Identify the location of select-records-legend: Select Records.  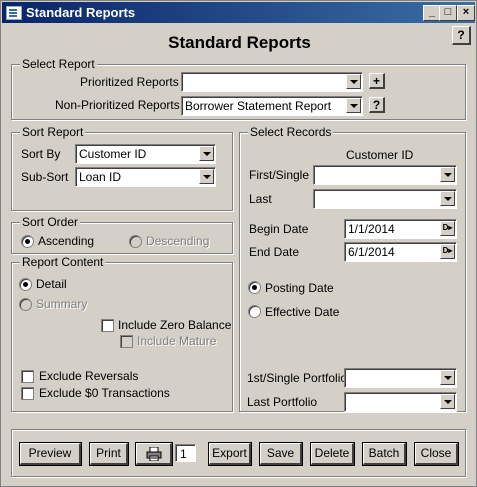
(291, 132).